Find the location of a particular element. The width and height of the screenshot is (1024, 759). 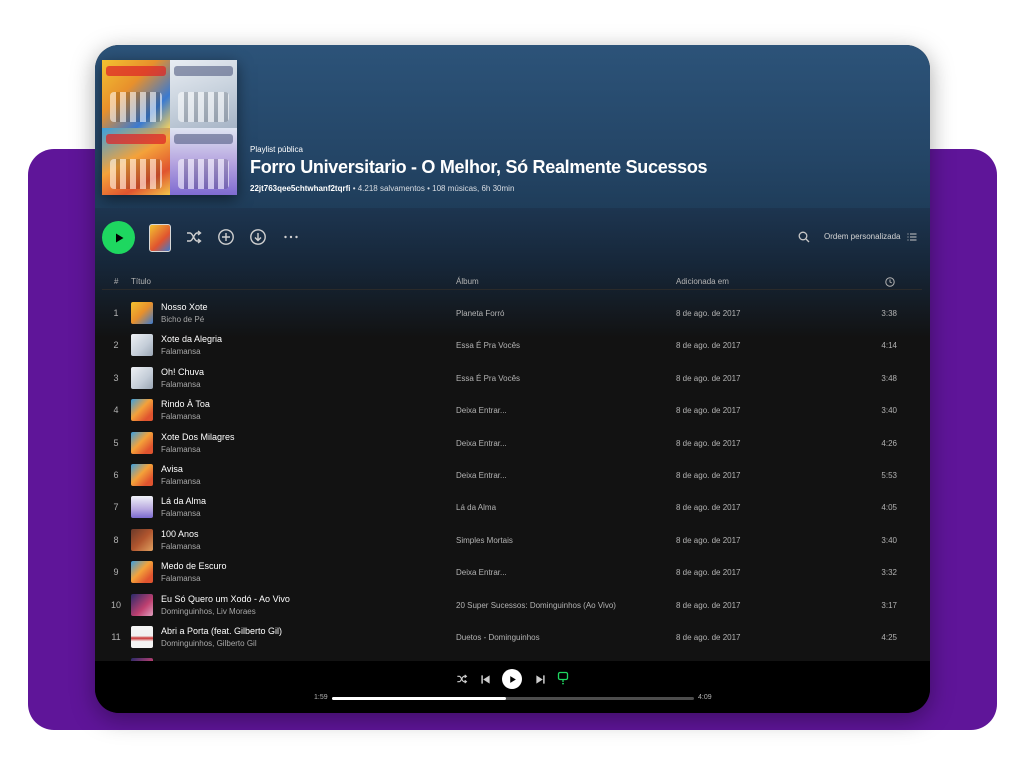

sort-order-button: Ordem personalizada is located at coordinates (862, 236).